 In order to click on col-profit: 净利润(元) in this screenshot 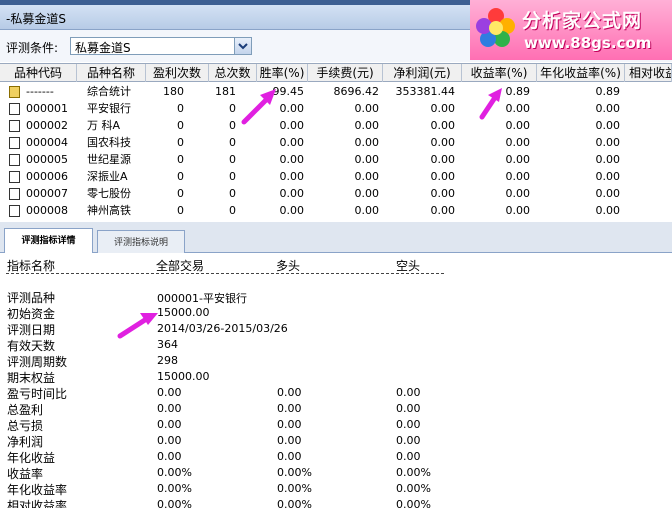, I will do `click(422, 73)`.